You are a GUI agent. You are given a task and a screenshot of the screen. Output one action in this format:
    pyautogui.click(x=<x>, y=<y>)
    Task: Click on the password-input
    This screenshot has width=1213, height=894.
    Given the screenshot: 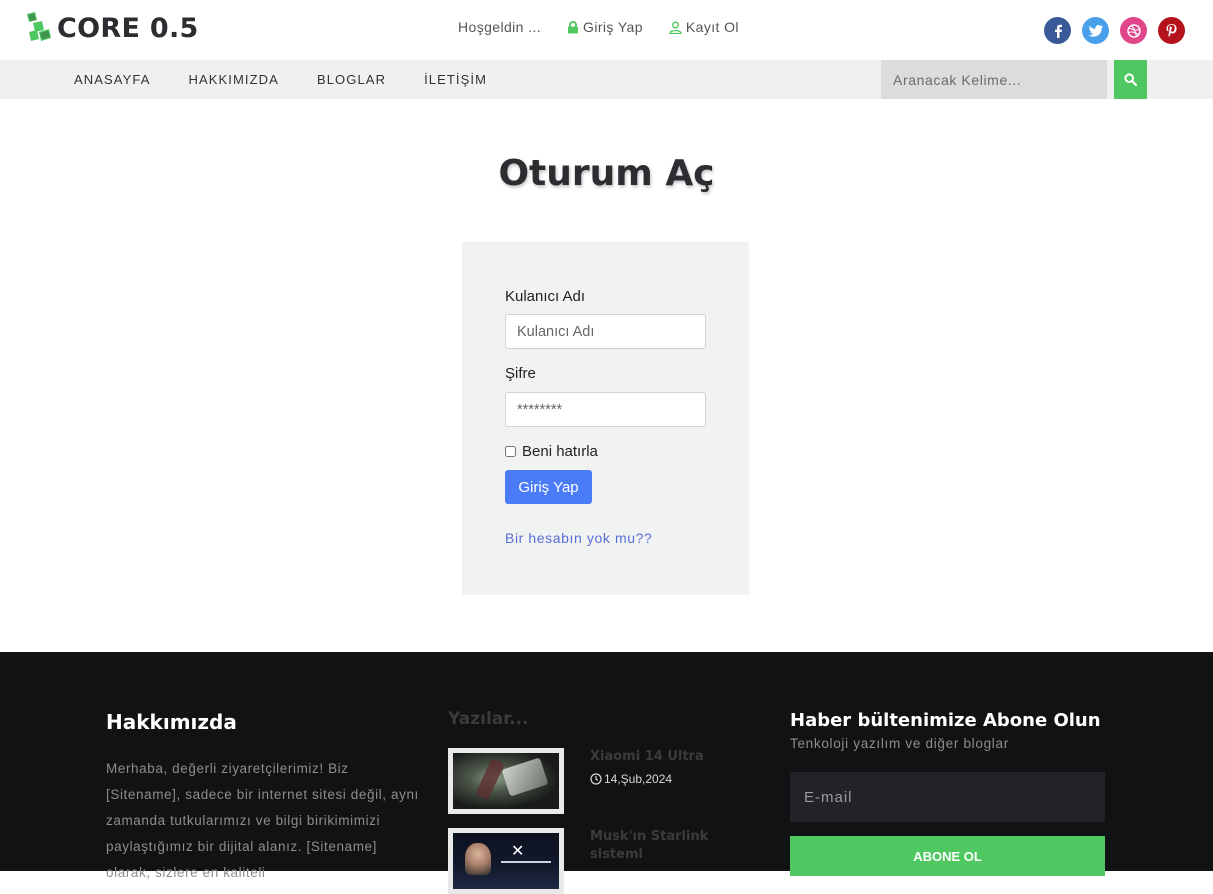 What is the action you would take?
    pyautogui.click(x=605, y=409)
    